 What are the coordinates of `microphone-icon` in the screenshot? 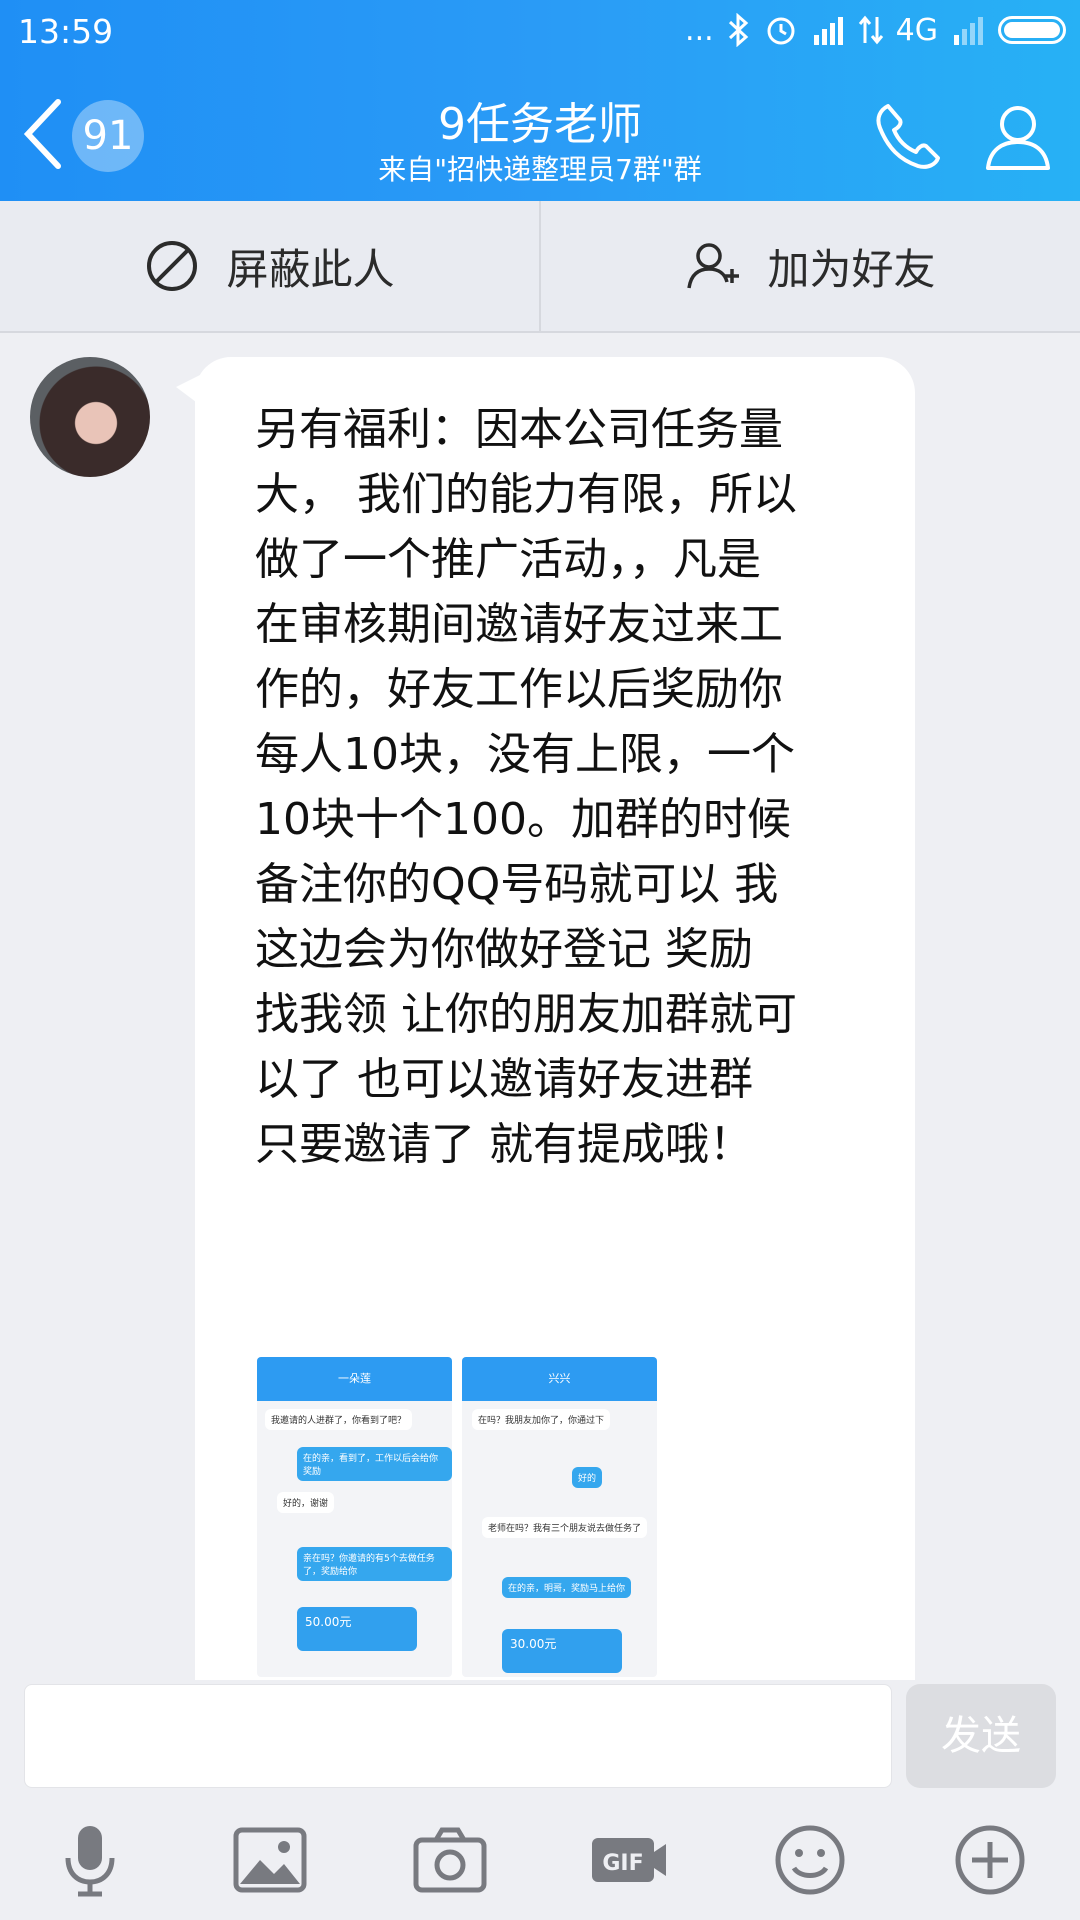 It's located at (90, 1861).